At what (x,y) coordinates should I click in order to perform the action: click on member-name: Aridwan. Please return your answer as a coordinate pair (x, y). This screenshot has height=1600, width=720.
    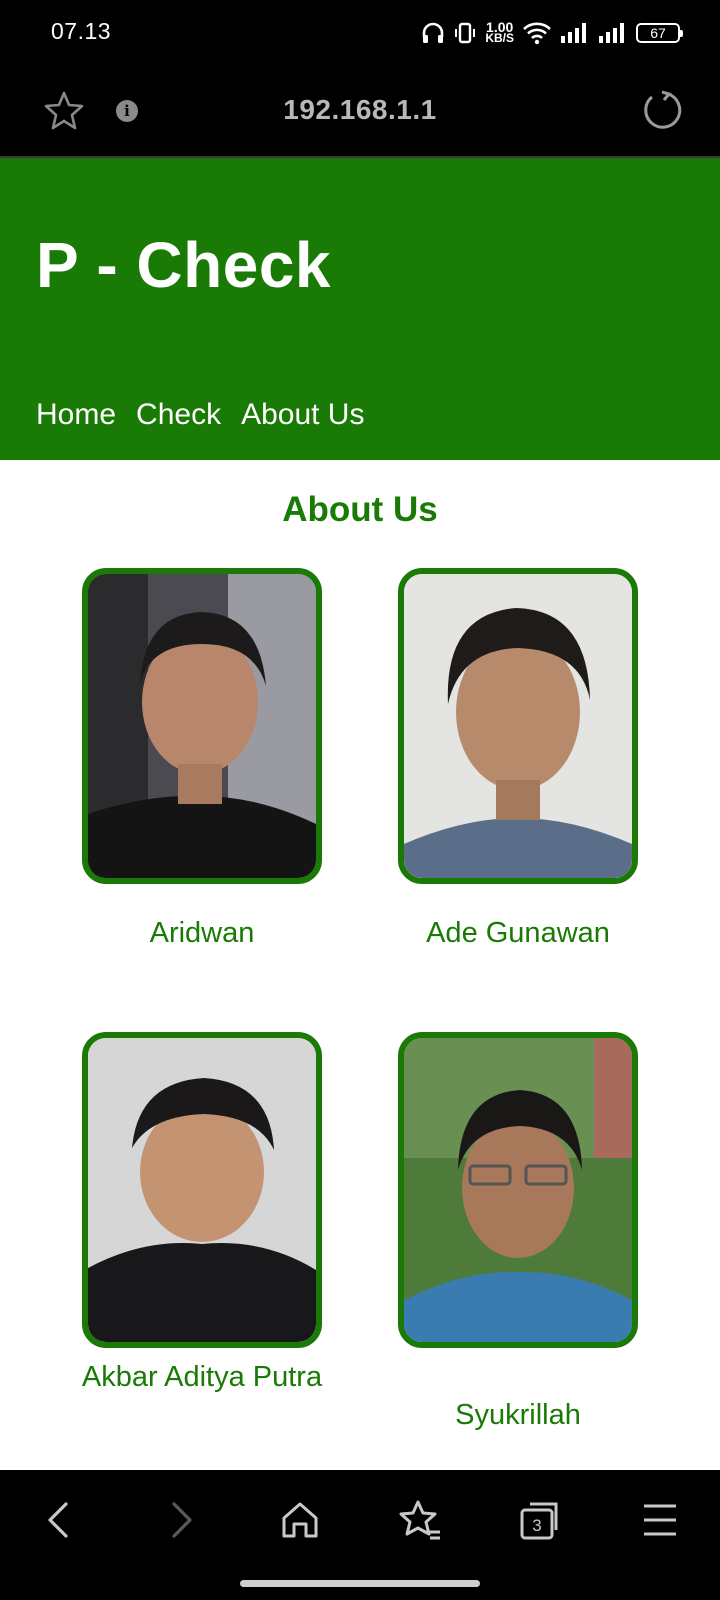
    Looking at the image, I should click on (202, 933).